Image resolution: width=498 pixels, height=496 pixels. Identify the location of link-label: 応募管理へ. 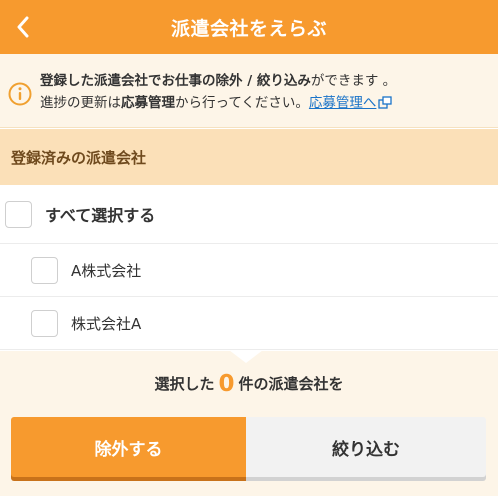
(342, 103).